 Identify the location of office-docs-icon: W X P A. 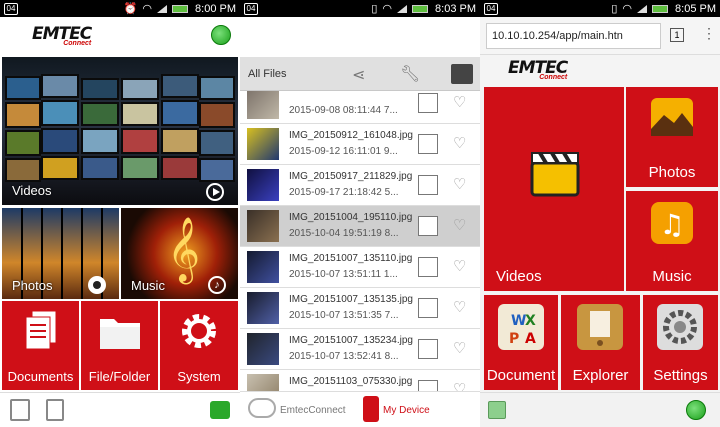
(521, 327).